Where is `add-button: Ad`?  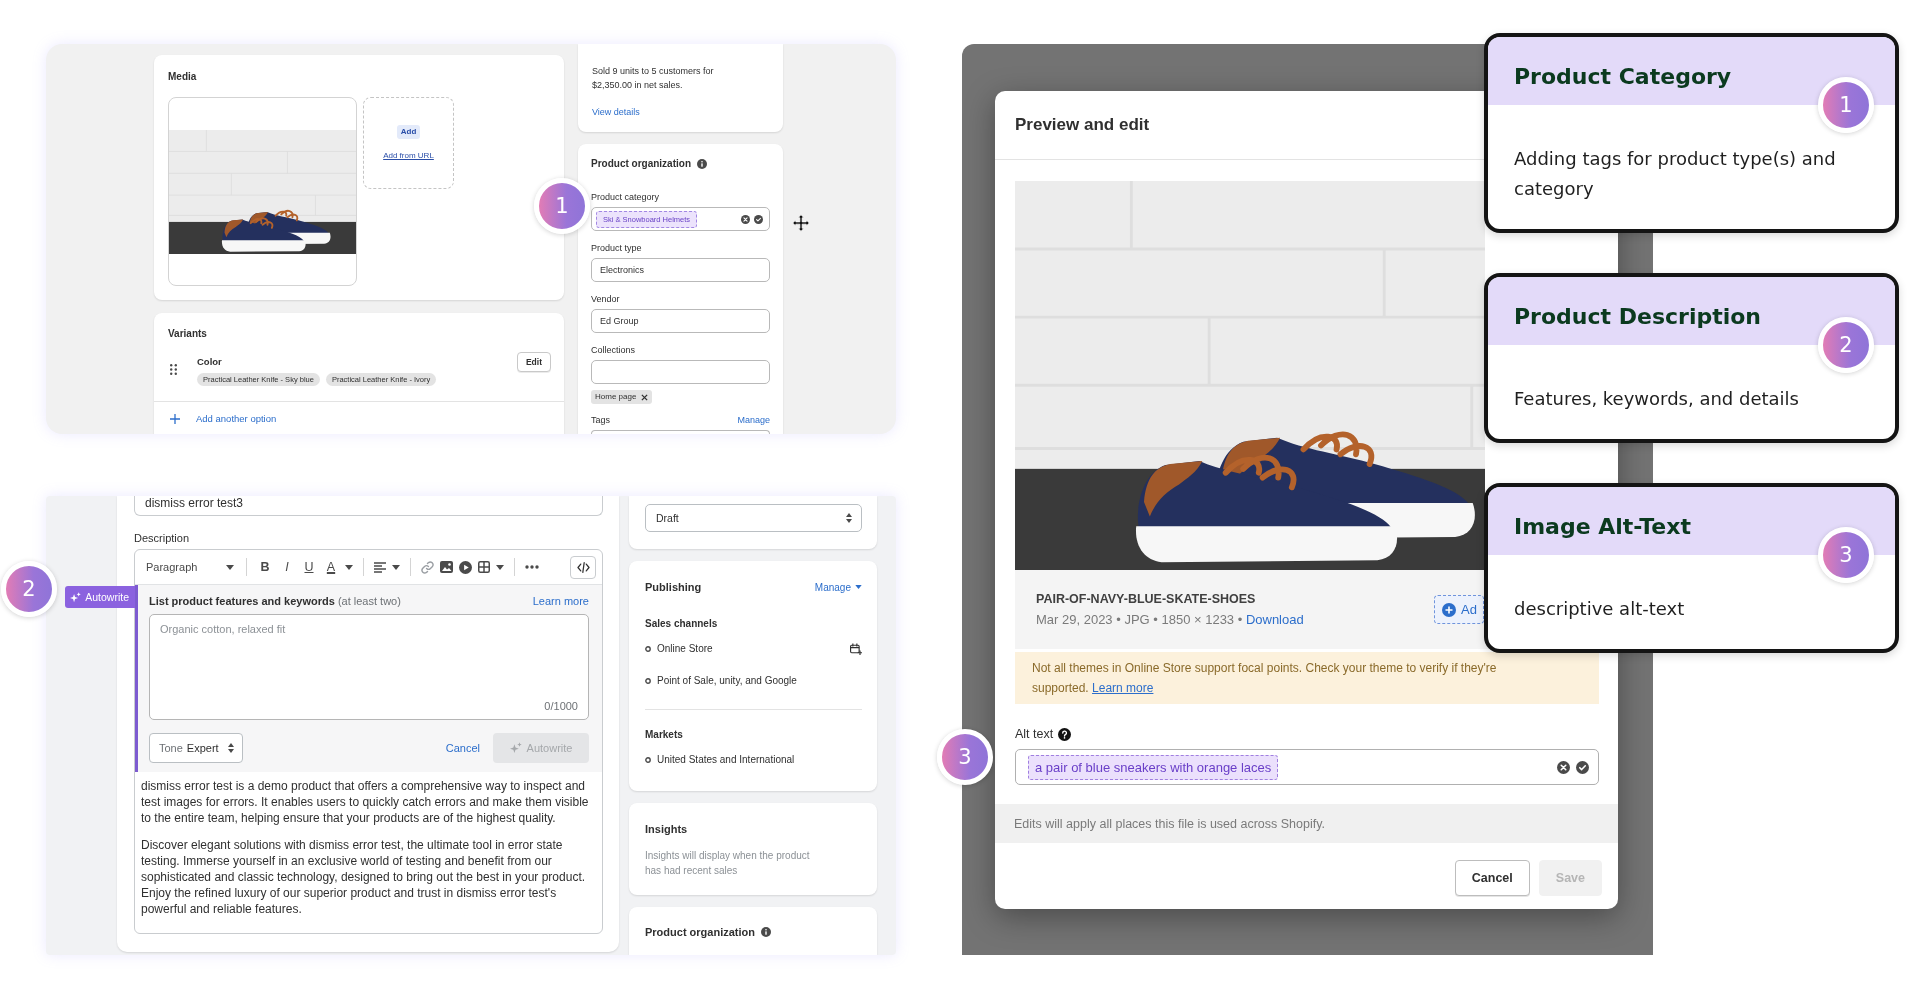 add-button: Ad is located at coordinates (1459, 609).